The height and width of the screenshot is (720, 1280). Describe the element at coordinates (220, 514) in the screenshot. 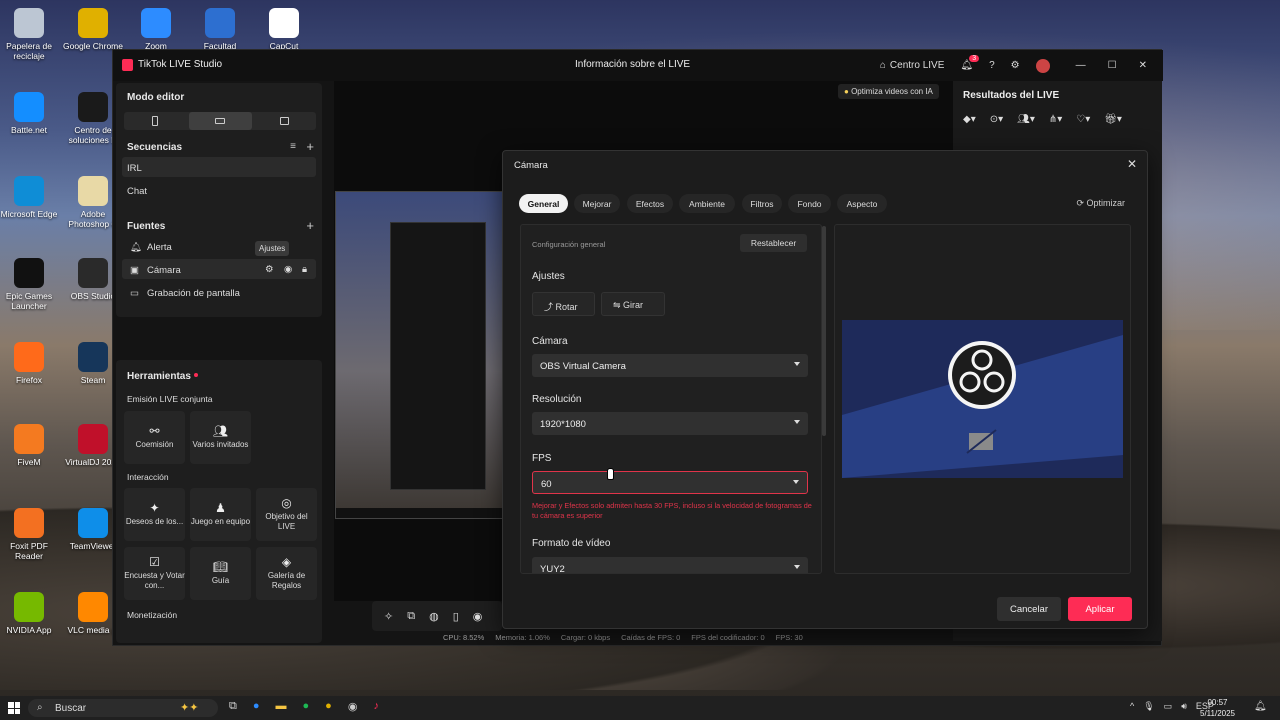

I see `team-game-card: ♟ Juego en equipo` at that location.